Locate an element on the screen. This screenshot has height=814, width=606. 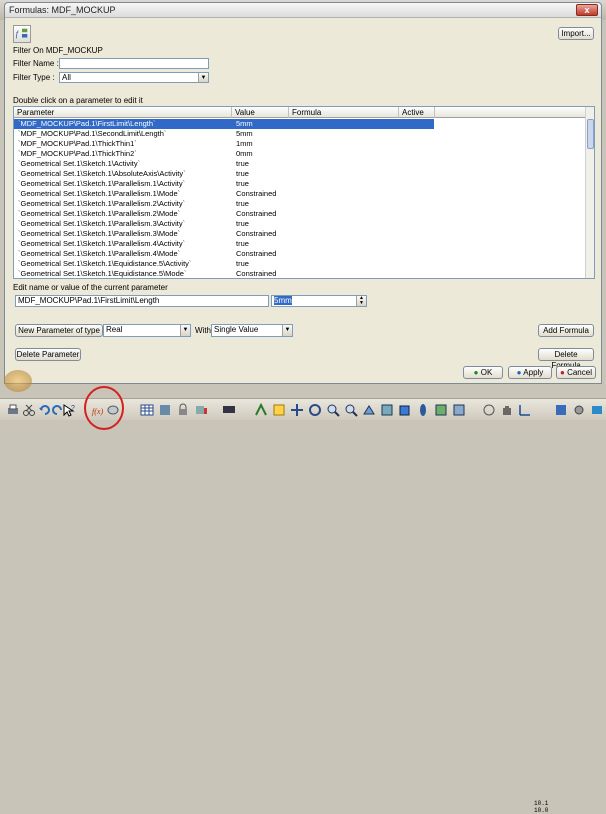
zoom-out-icon is located at coordinates (351, 410).